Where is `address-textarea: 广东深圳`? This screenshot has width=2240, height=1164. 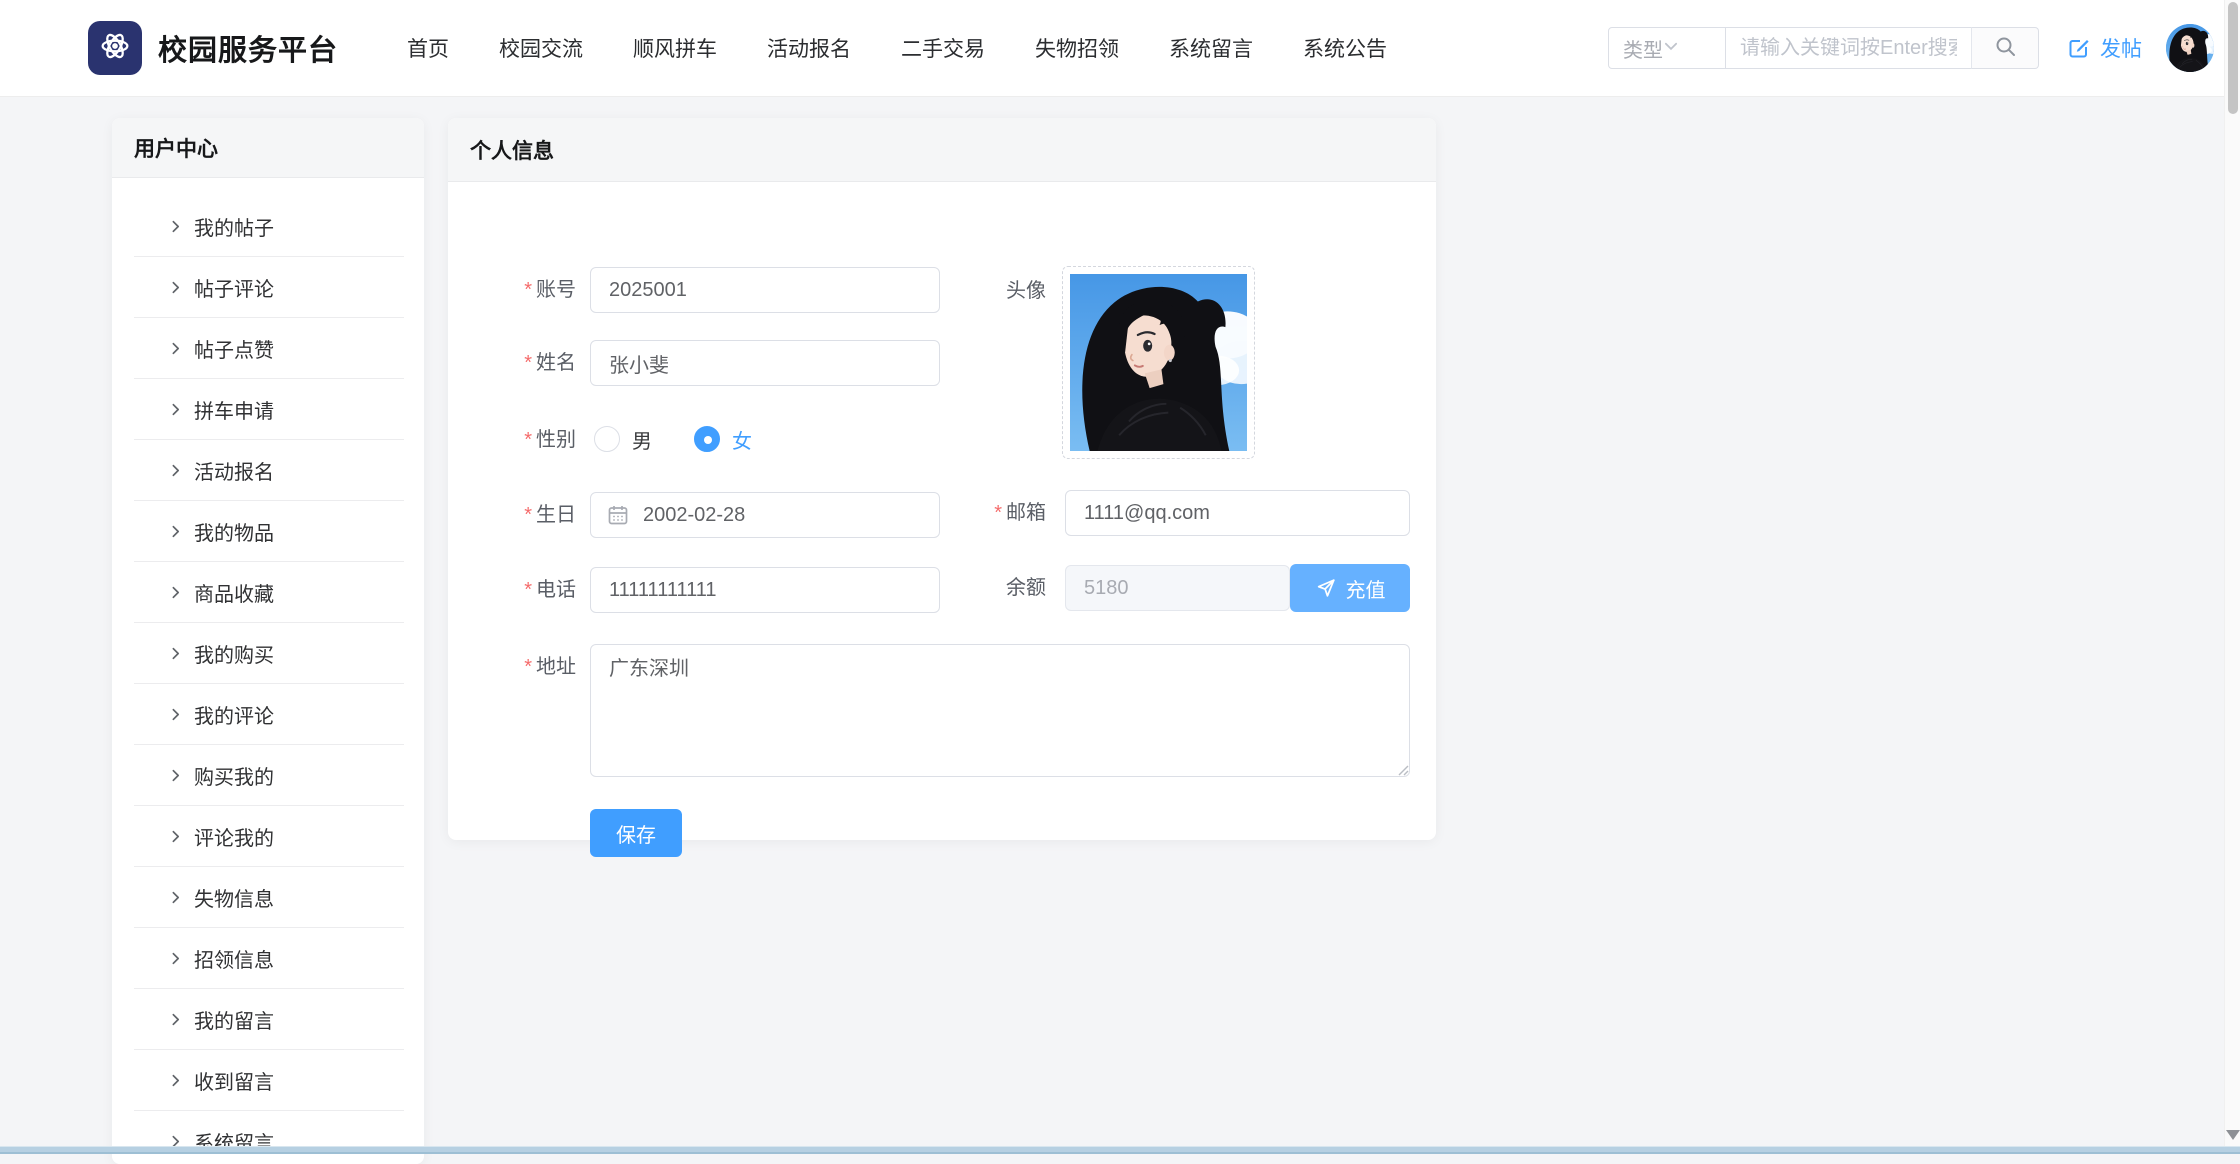
address-textarea: 广东深圳 is located at coordinates (1000, 710).